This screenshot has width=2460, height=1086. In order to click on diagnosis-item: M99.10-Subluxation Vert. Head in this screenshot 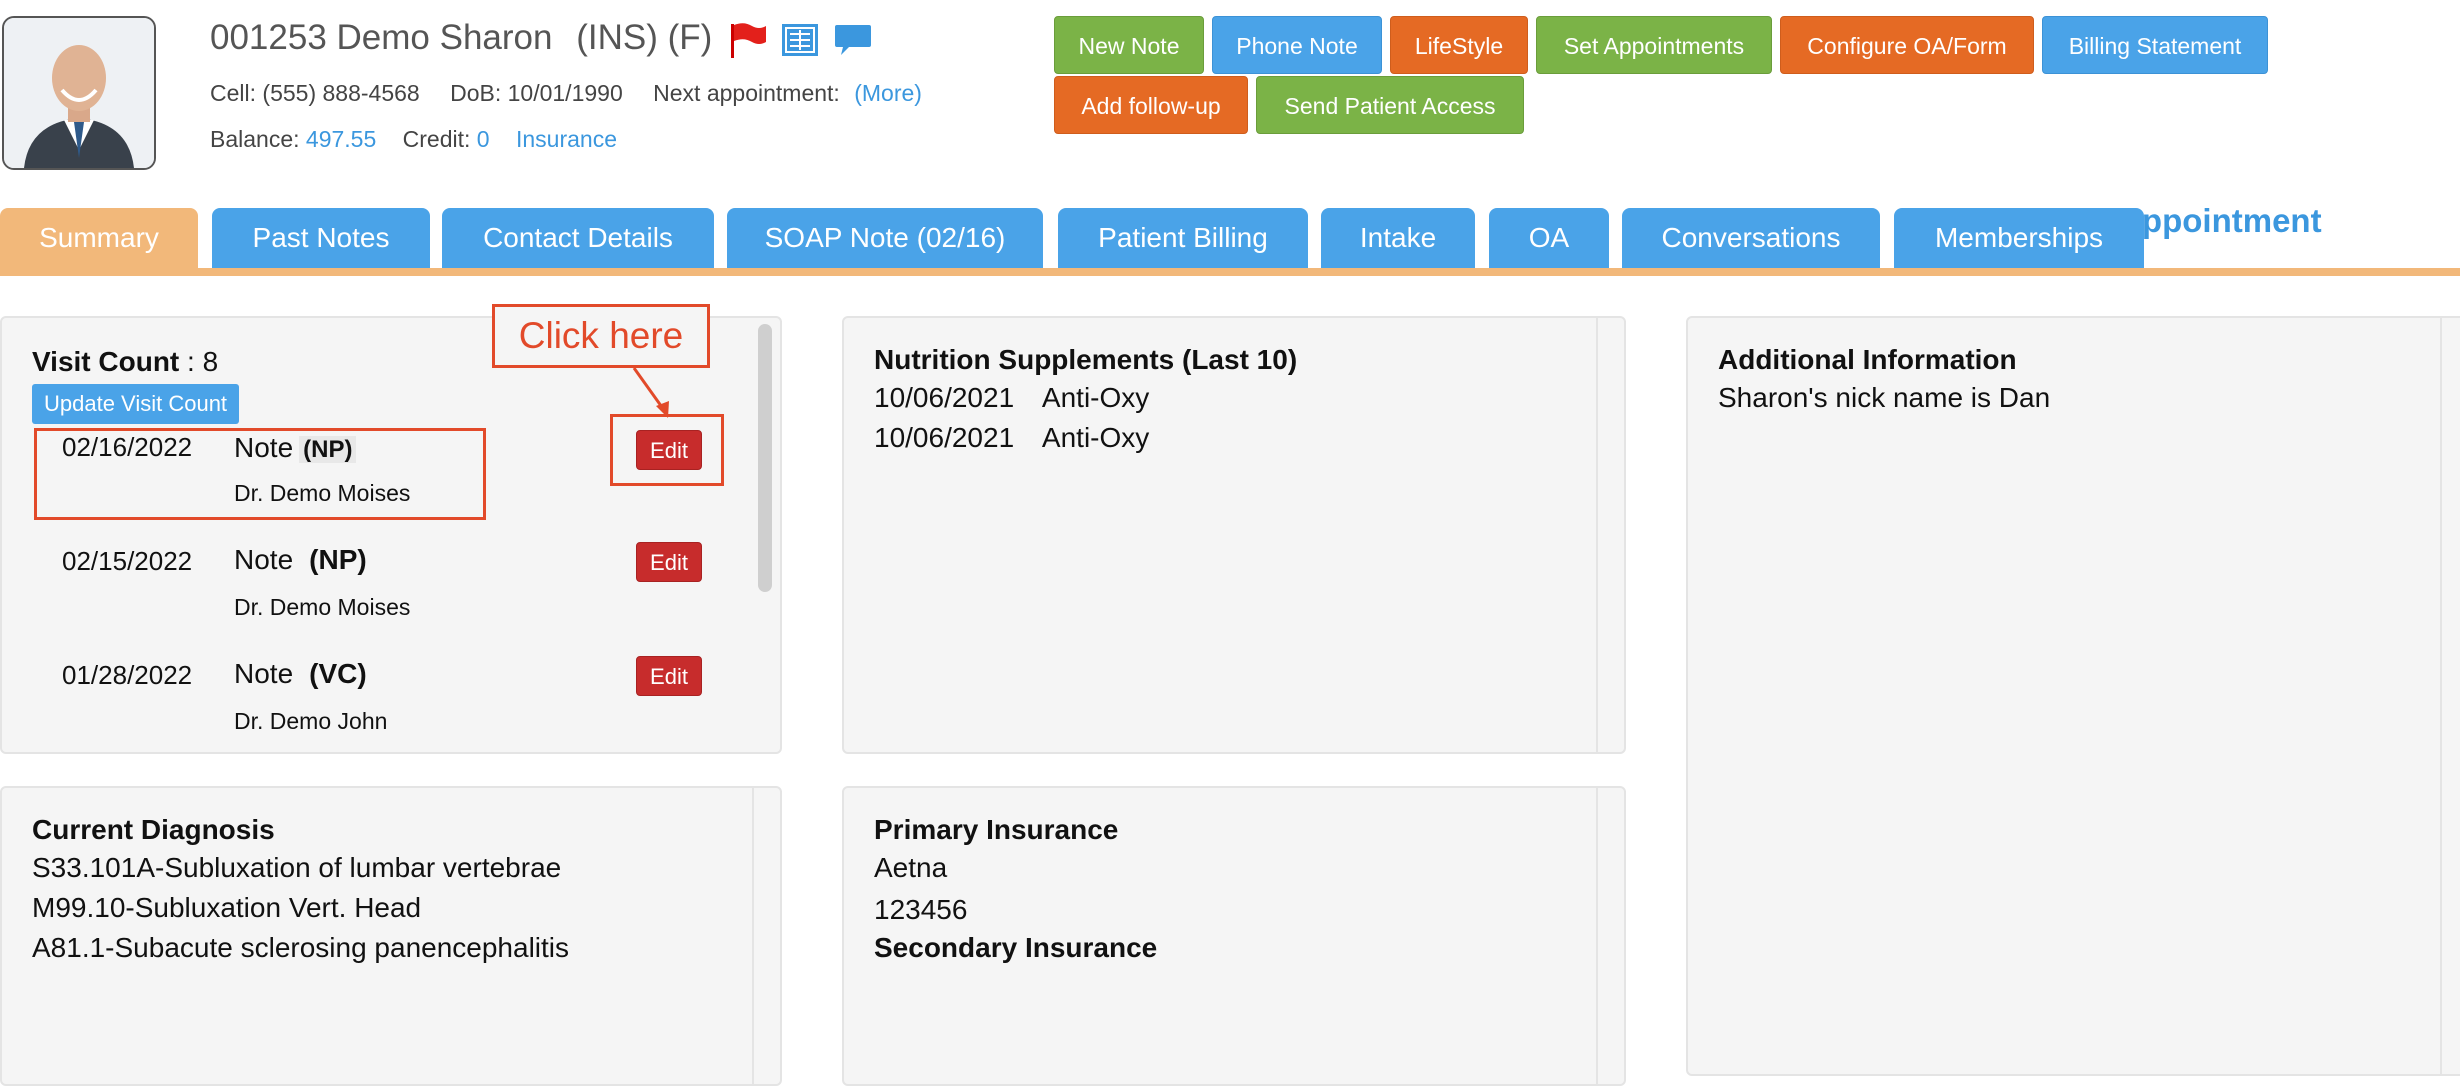, I will do `click(227, 907)`.